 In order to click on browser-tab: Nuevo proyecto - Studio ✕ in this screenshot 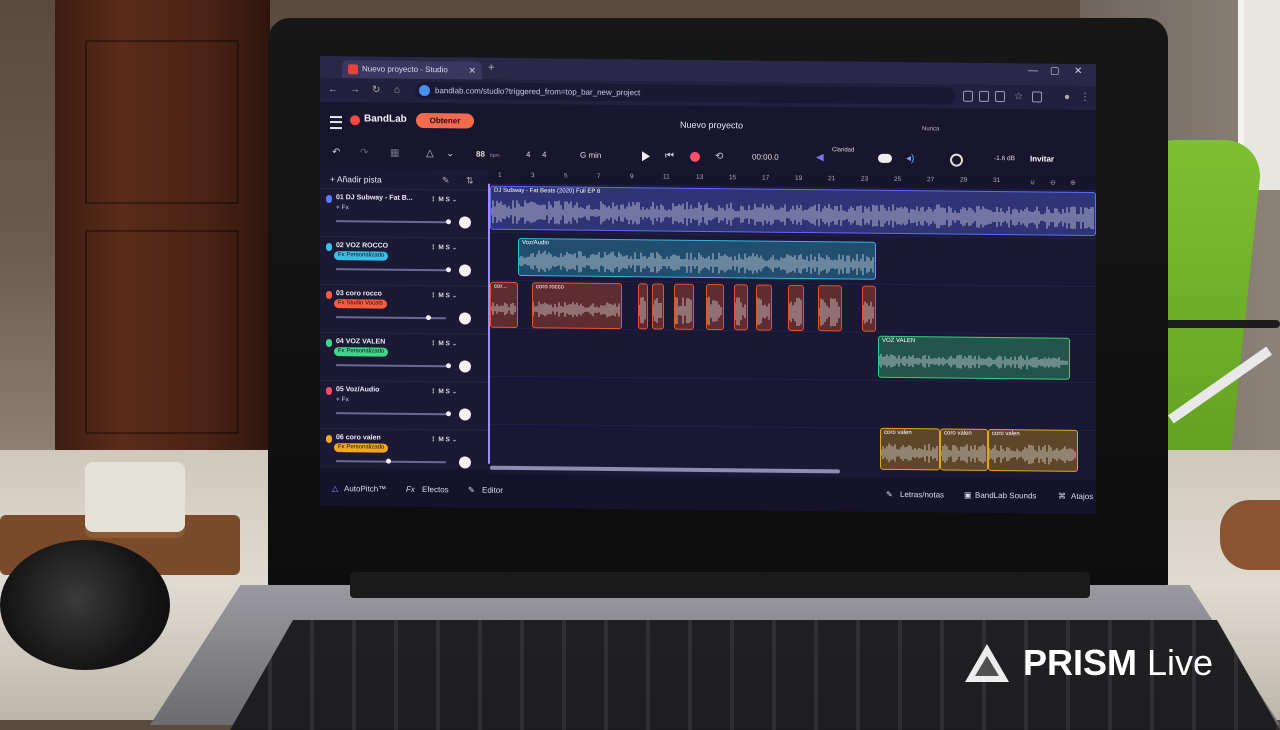, I will do `click(412, 70)`.